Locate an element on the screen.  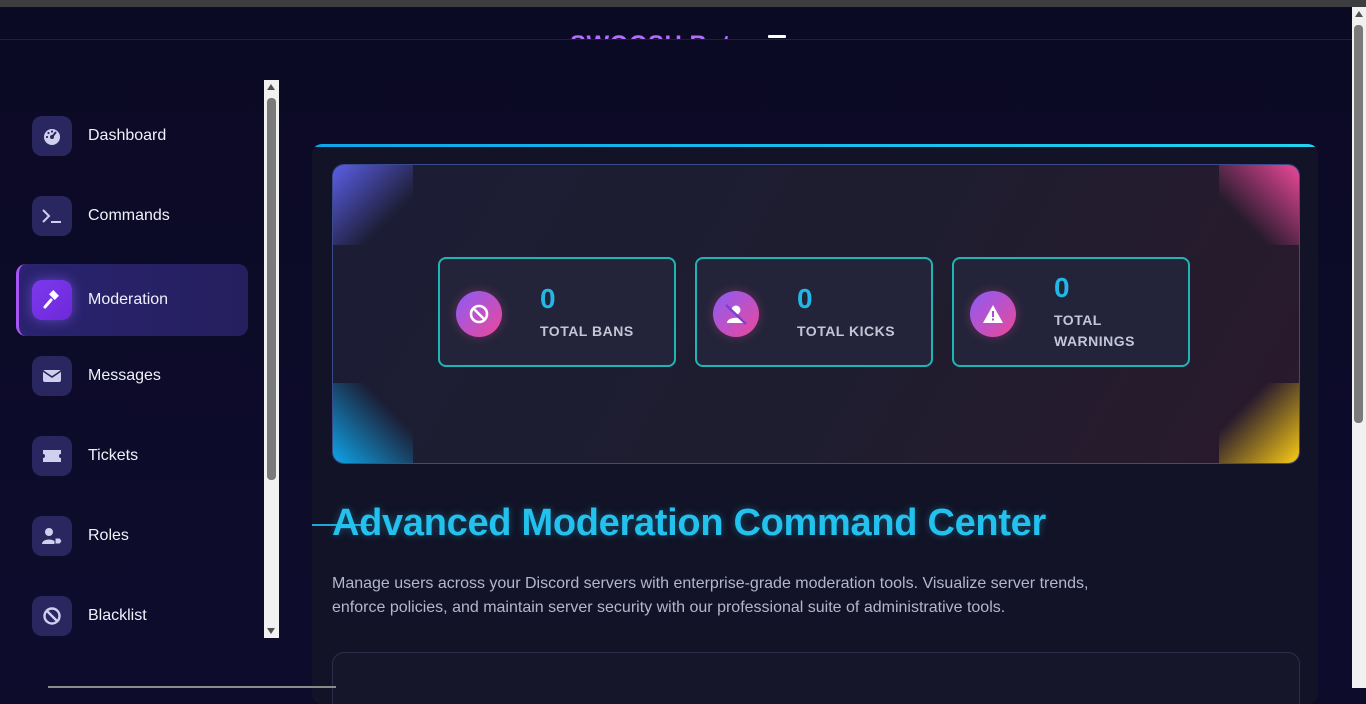
ticket-icon is located at coordinates (52, 456).